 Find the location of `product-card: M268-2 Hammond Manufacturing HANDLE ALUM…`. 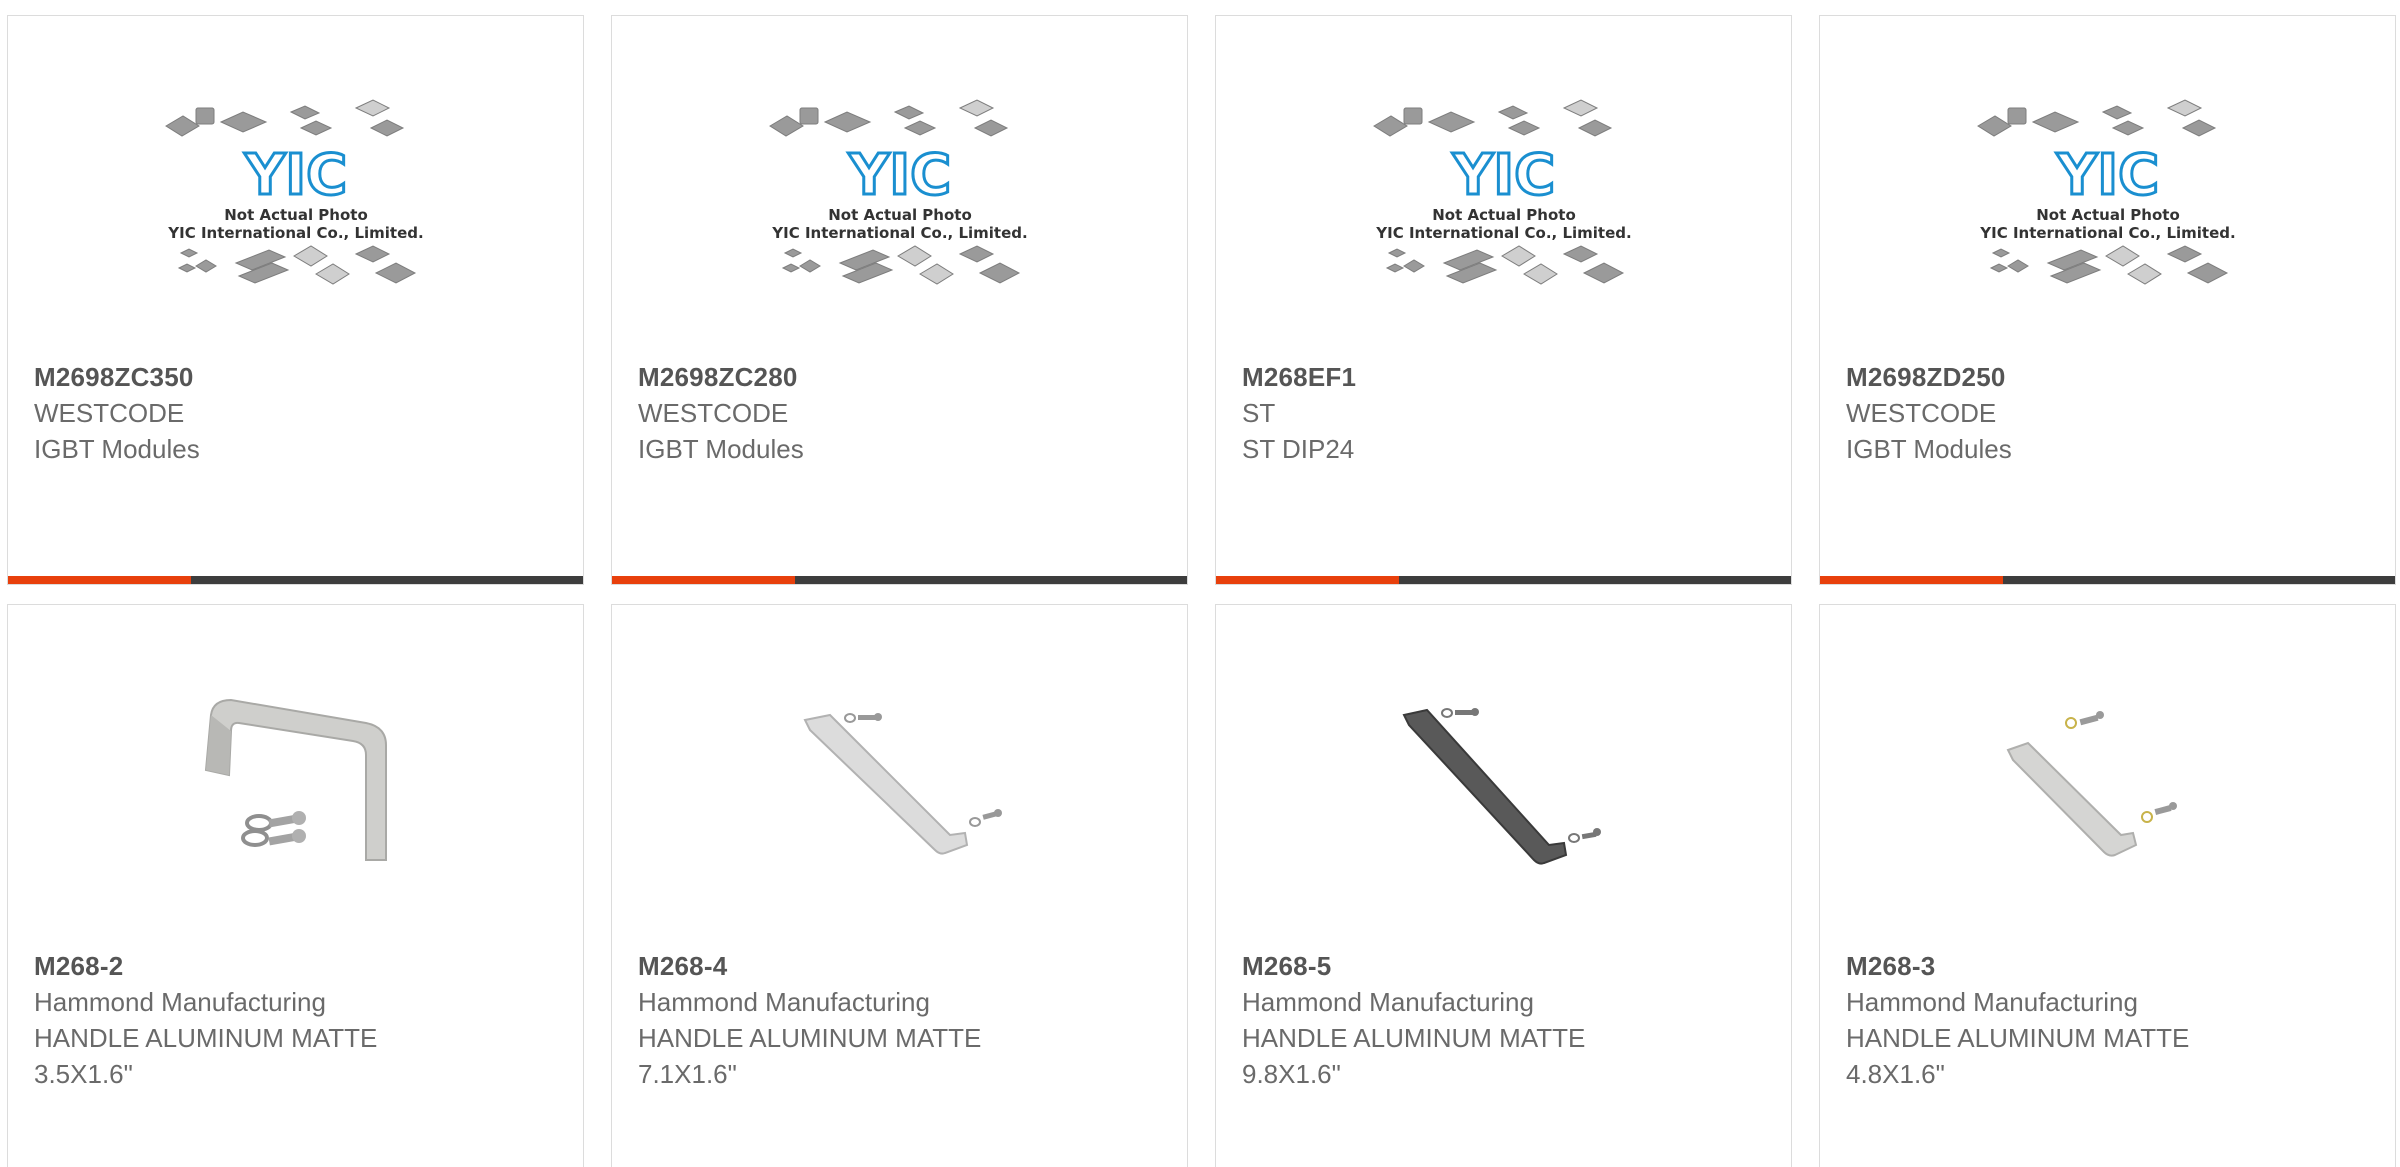

product-card: M268-2 Hammond Manufacturing HANDLE ALUM… is located at coordinates (295, 885).